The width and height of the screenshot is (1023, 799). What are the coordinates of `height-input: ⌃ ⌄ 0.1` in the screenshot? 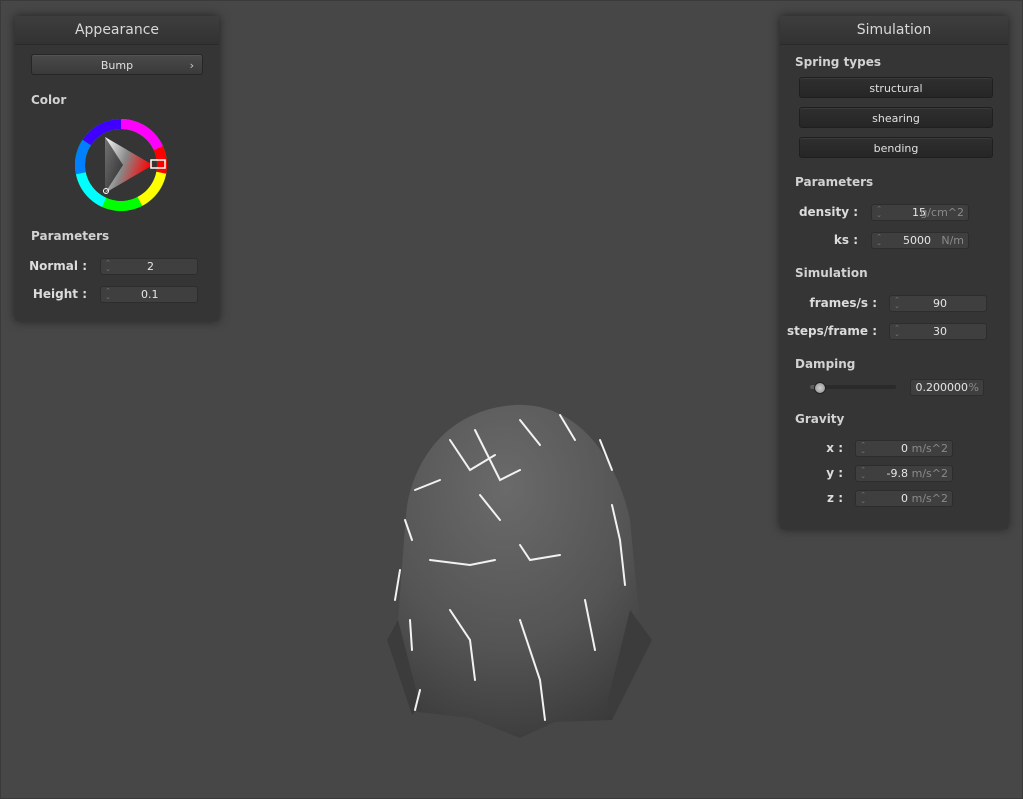 It's located at (149, 294).